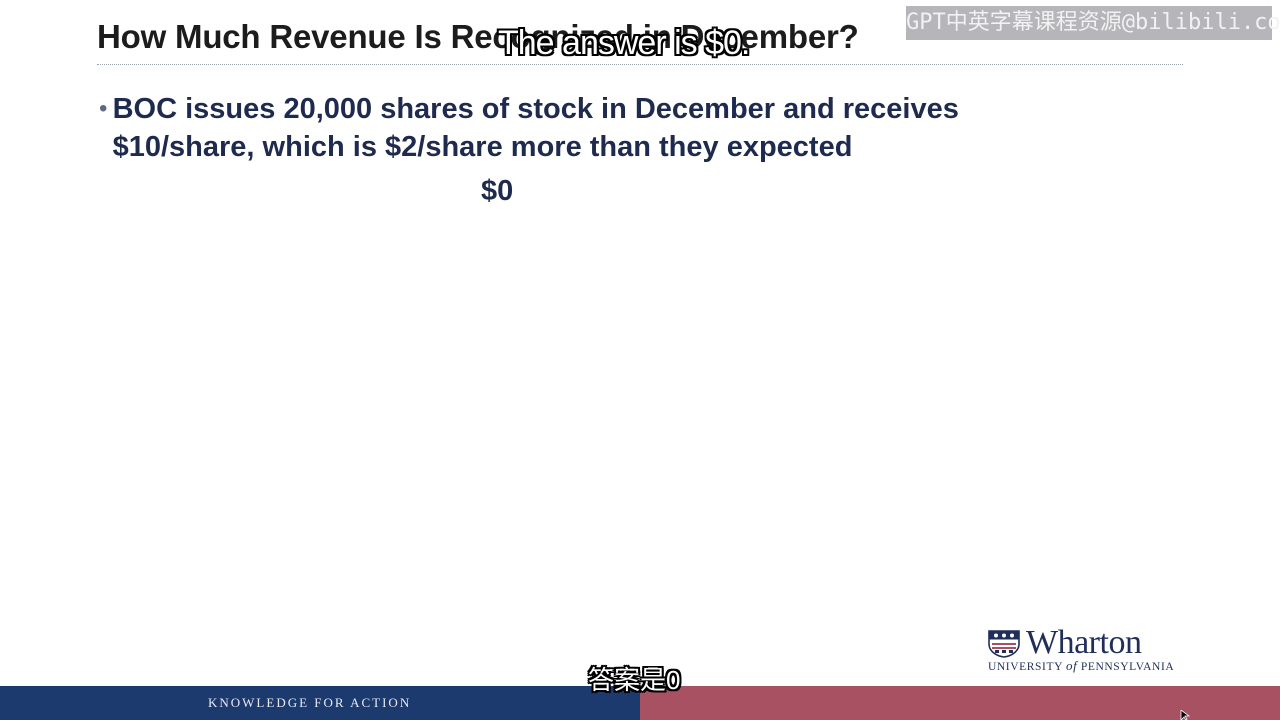 The height and width of the screenshot is (720, 1280). Describe the element at coordinates (634, 680) in the screenshot. I see `subtitle-chinese: 答案是0` at that location.